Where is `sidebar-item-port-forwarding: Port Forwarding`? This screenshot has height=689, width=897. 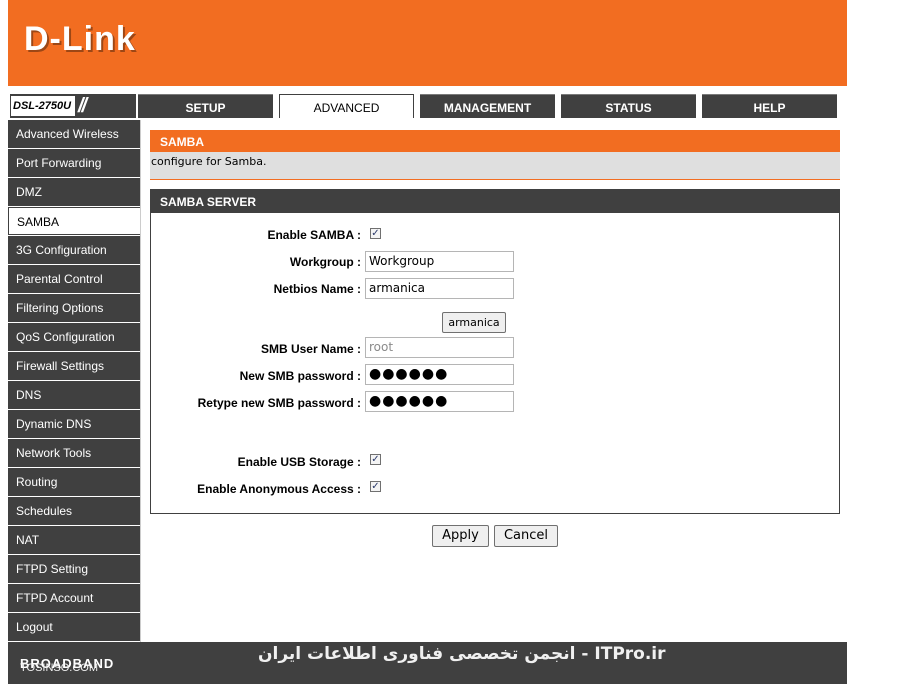
sidebar-item-port-forwarding: Port Forwarding is located at coordinates (74, 163).